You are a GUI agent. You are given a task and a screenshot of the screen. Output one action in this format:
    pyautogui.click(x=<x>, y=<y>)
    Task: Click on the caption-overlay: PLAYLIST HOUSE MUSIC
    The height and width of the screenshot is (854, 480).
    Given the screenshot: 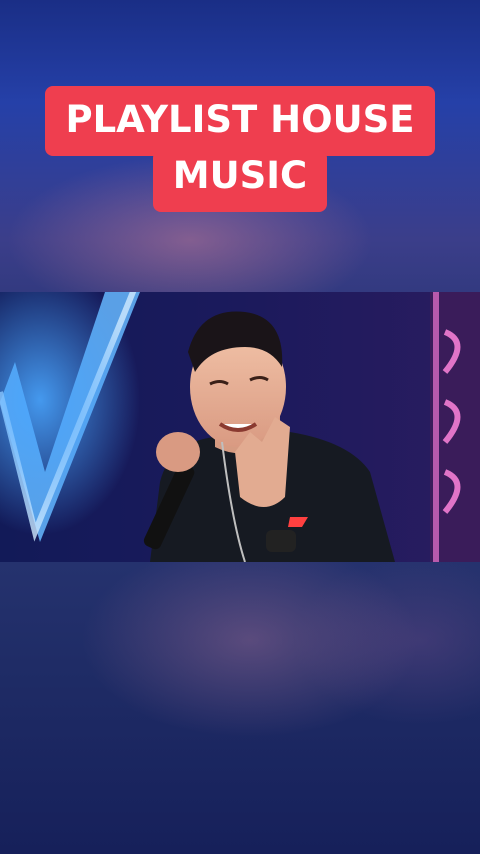 What is the action you would take?
    pyautogui.click(x=240, y=149)
    